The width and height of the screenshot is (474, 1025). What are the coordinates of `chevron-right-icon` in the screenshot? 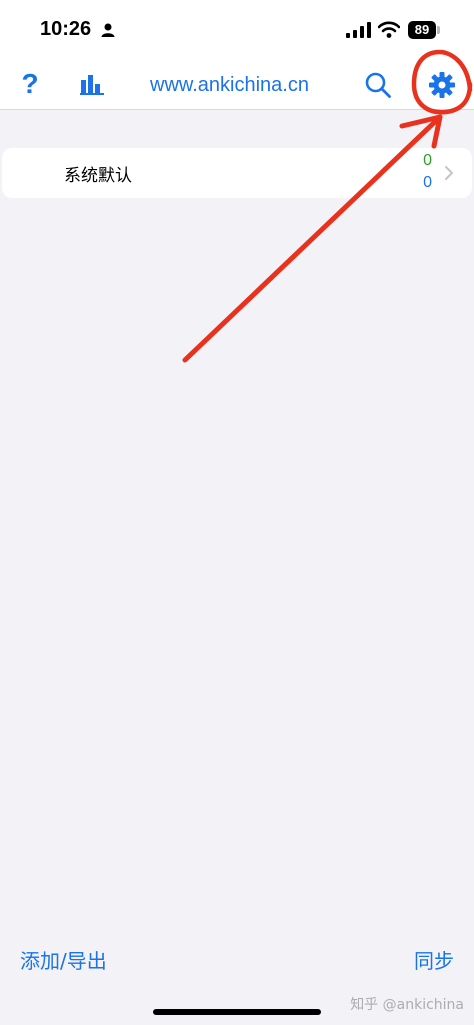 It's located at (449, 173).